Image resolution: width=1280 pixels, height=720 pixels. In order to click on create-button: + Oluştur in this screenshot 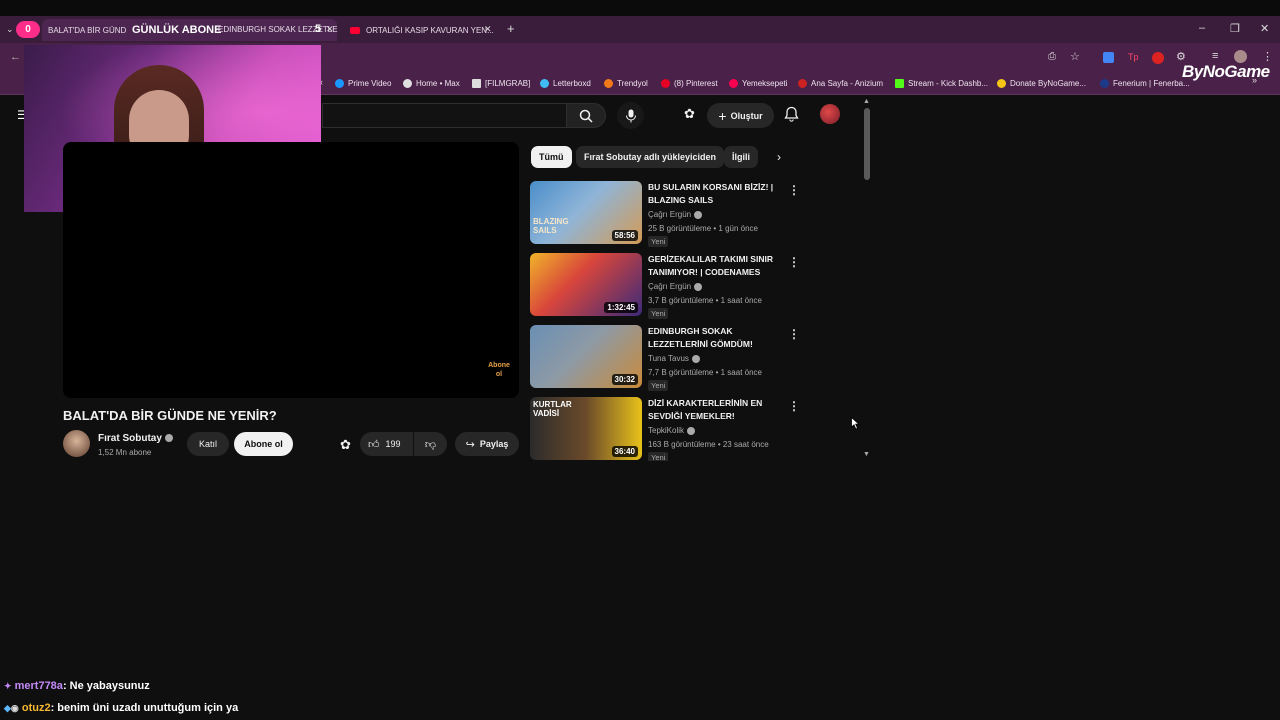, I will do `click(740, 115)`.